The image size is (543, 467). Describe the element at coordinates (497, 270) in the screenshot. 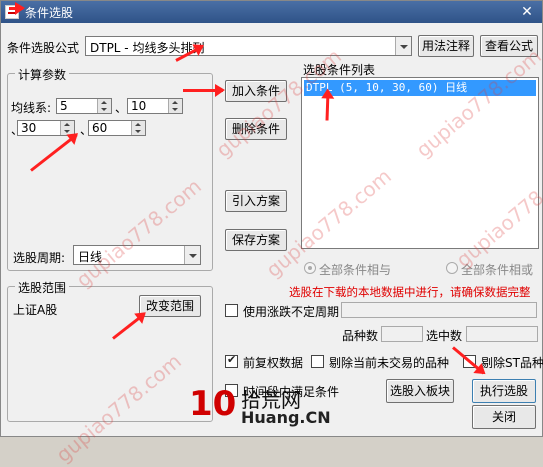

I see `all-or-label: 全部条件相或` at that location.